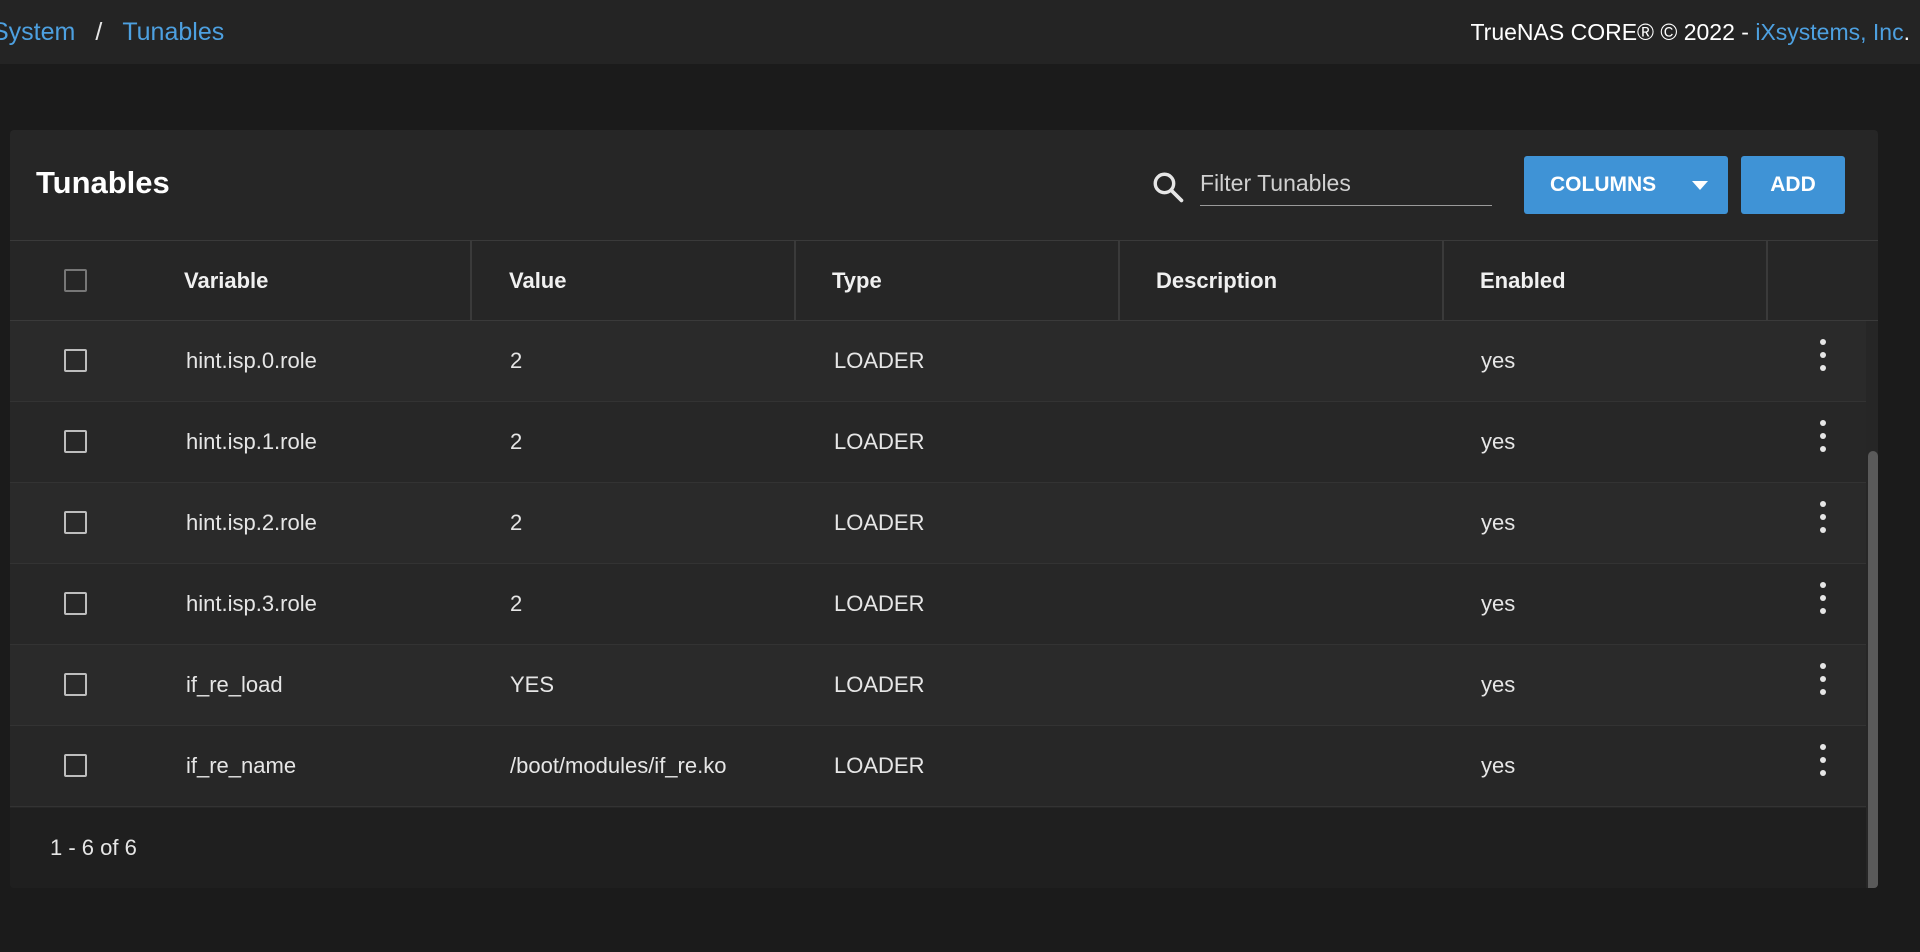 This screenshot has width=1920, height=952. Describe the element at coordinates (1793, 185) in the screenshot. I see `add-button: ADD` at that location.